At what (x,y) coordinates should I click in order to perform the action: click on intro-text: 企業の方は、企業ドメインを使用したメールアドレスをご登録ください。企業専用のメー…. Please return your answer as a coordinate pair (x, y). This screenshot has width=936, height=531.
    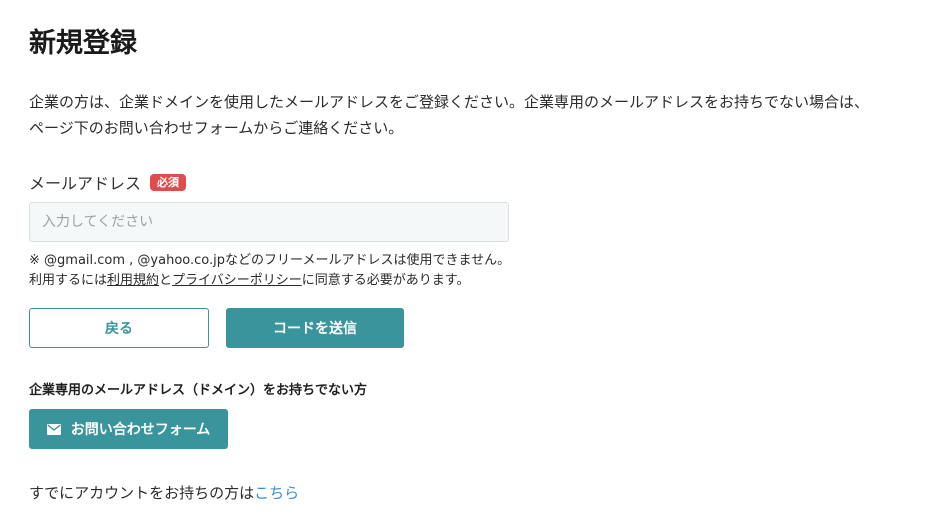
    Looking at the image, I should click on (474, 115).